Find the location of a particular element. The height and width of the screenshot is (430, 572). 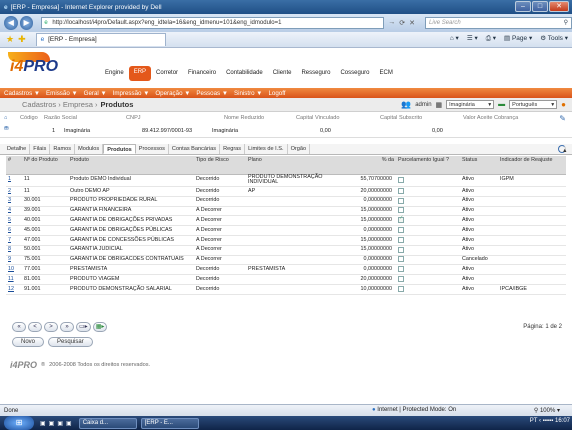

minimize-button: – is located at coordinates (523, 6).